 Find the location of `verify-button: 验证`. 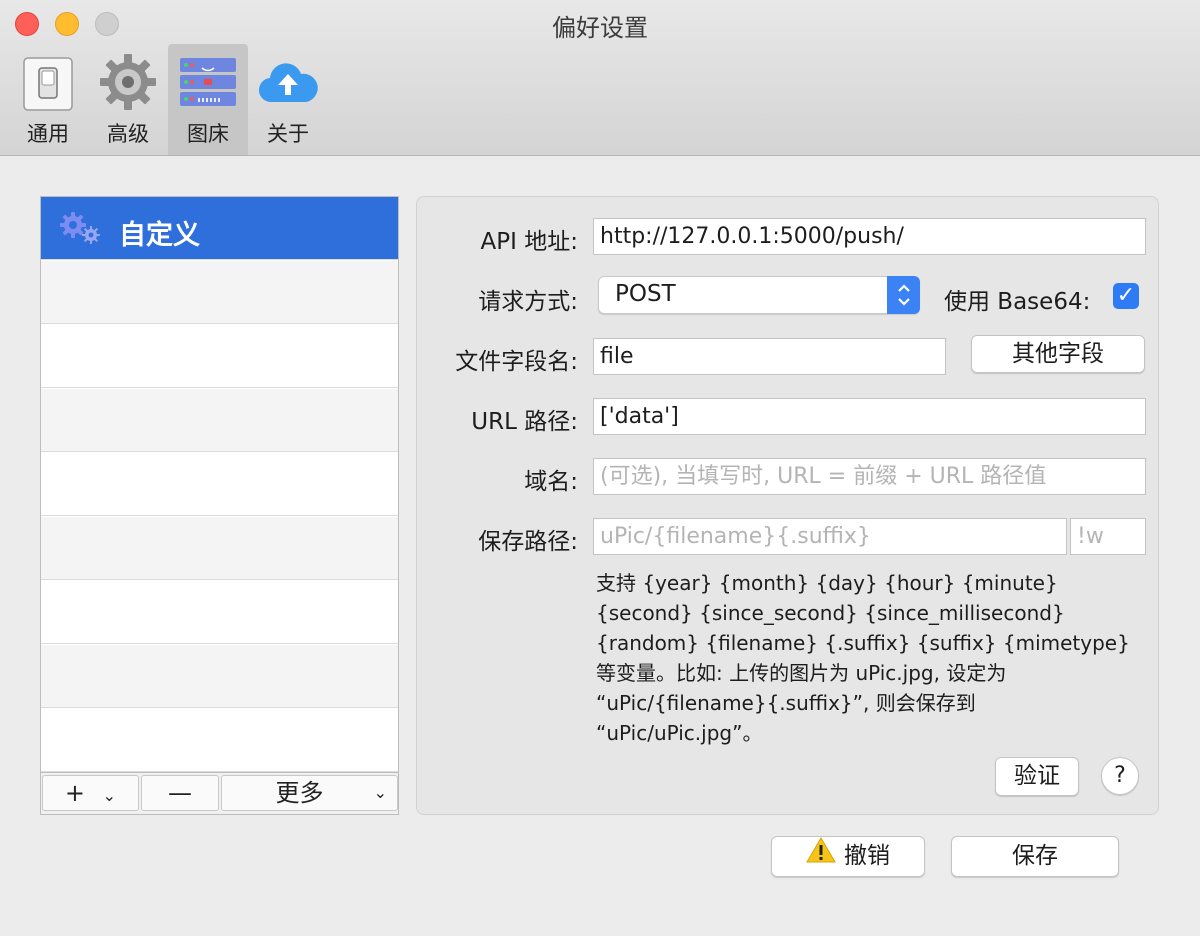

verify-button: 验证 is located at coordinates (1037, 776).